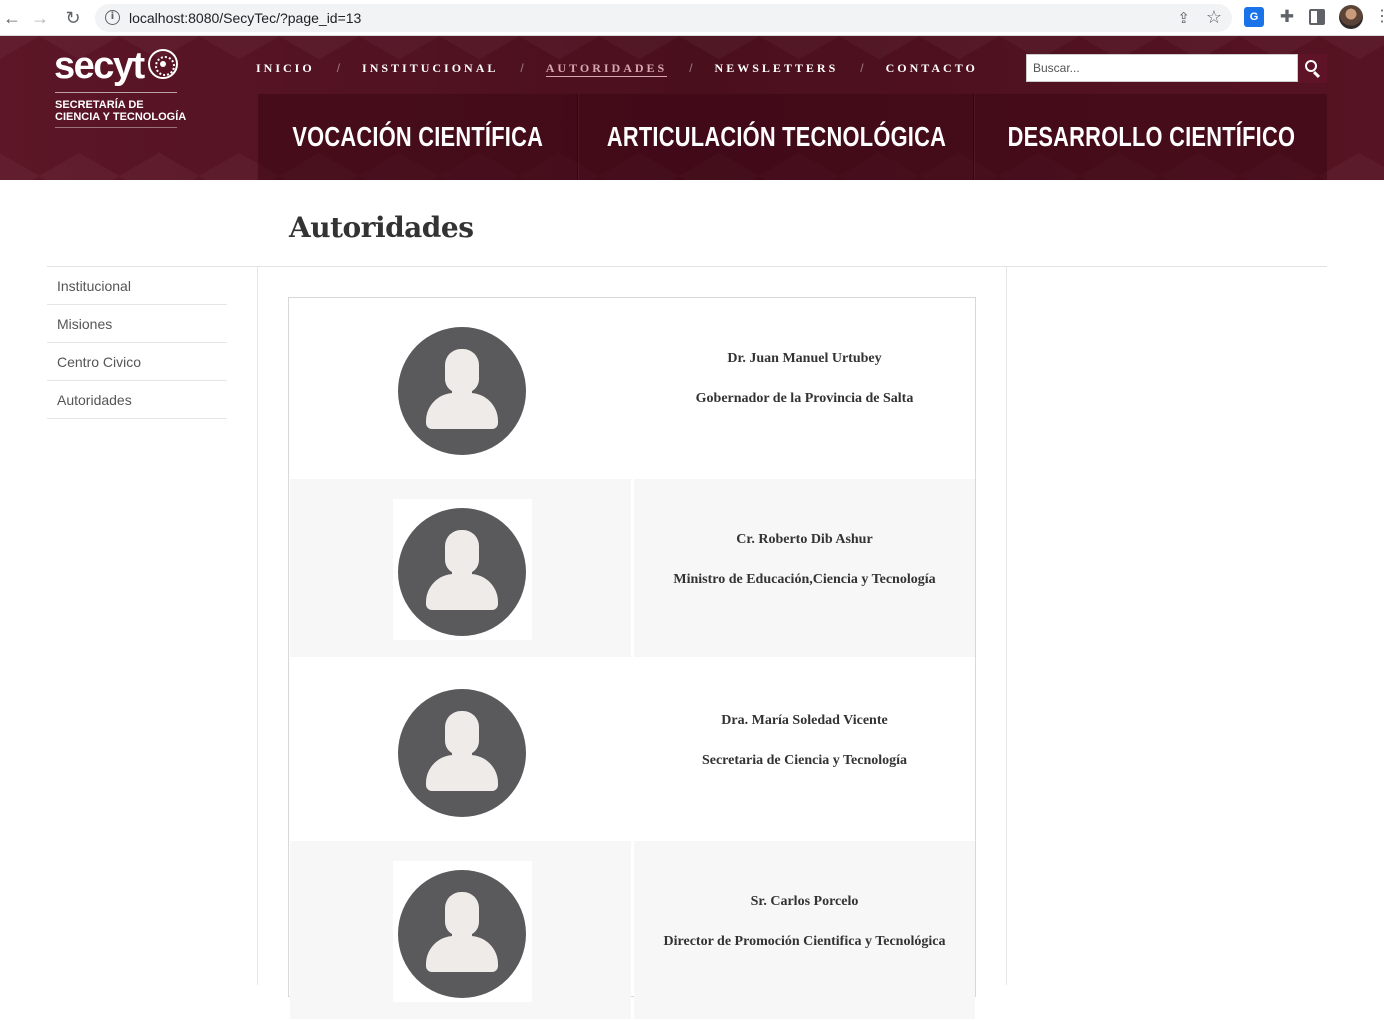 This screenshot has height=1022, width=1384. Describe the element at coordinates (137, 286) in the screenshot. I see `sidebar-item-institucional: Institucional` at that location.